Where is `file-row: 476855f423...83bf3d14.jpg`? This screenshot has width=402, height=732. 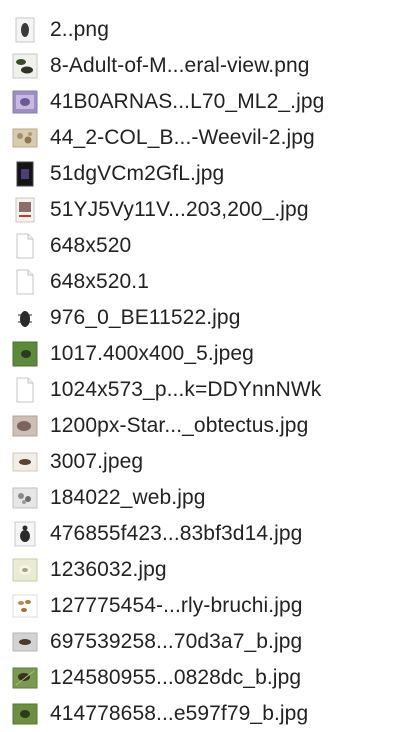 file-row: 476855f423...83bf3d14.jpg is located at coordinates (201, 534).